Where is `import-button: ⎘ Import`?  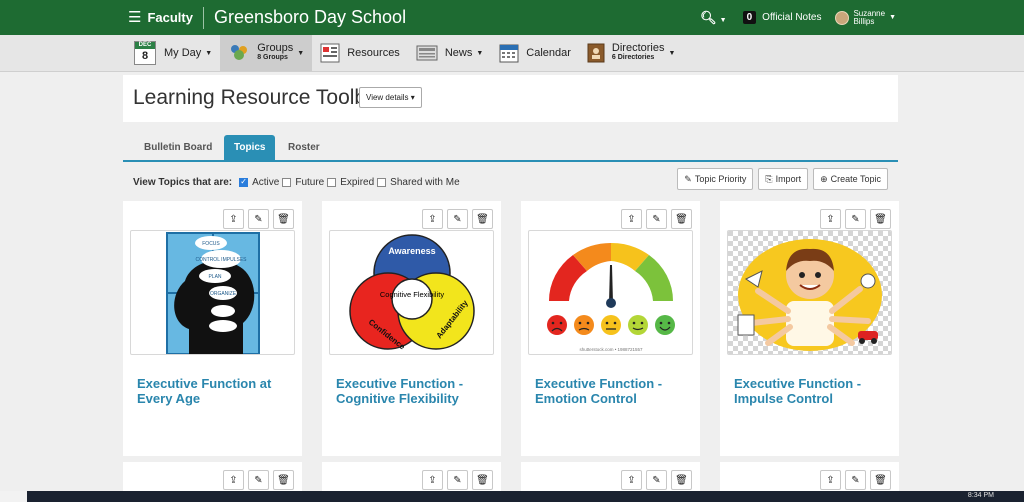
import-button: ⎘ Import is located at coordinates (783, 179).